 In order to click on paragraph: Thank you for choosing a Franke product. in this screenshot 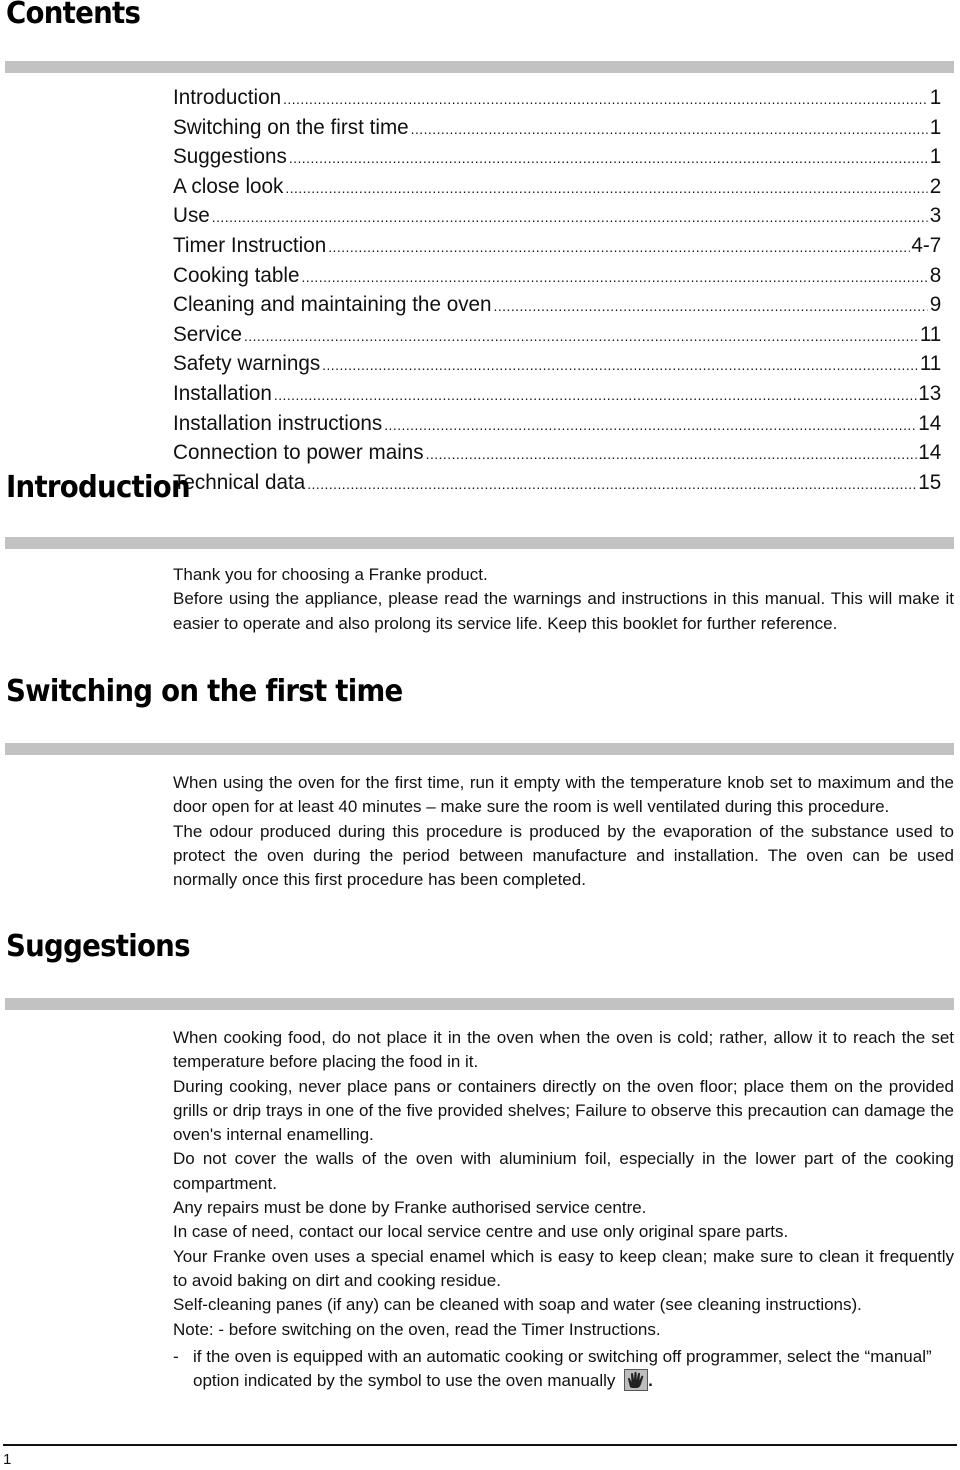, I will do `click(330, 574)`.